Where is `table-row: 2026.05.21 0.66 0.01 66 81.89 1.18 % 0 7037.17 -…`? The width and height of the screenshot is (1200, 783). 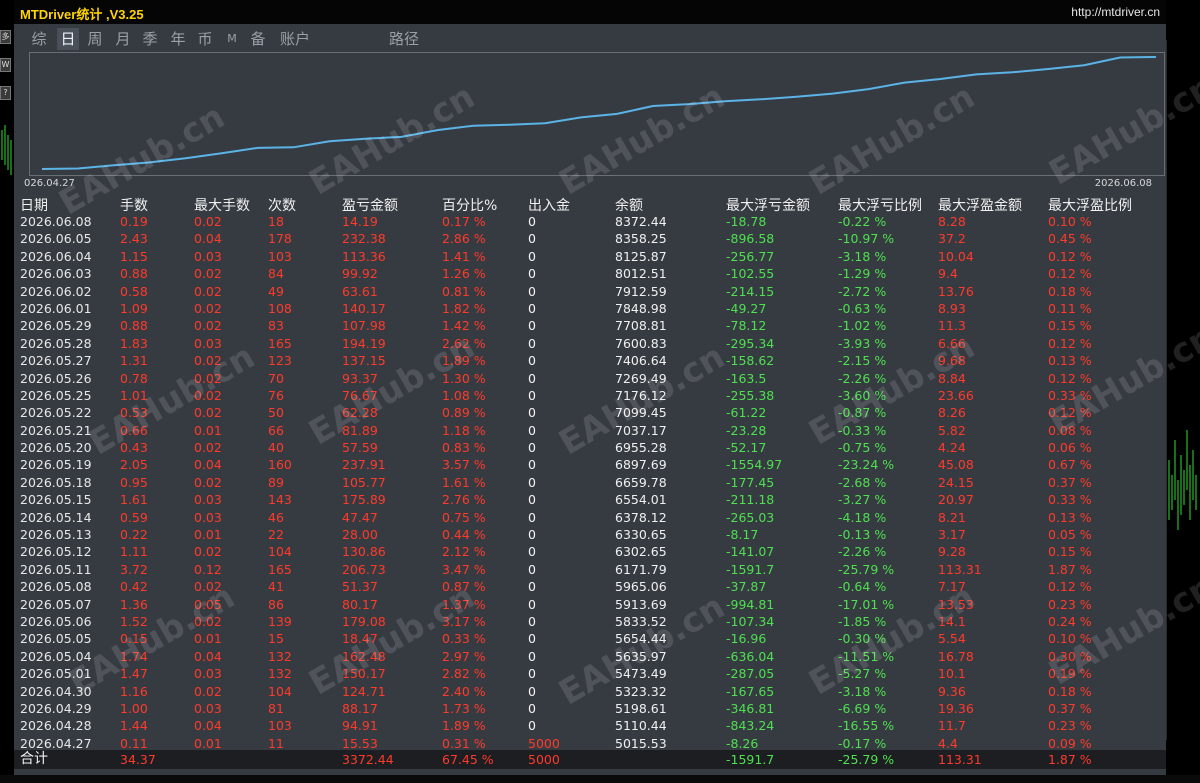 table-row: 2026.05.21 0.66 0.01 66 81.89 1.18 % 0 7037.17 -… is located at coordinates (590, 430).